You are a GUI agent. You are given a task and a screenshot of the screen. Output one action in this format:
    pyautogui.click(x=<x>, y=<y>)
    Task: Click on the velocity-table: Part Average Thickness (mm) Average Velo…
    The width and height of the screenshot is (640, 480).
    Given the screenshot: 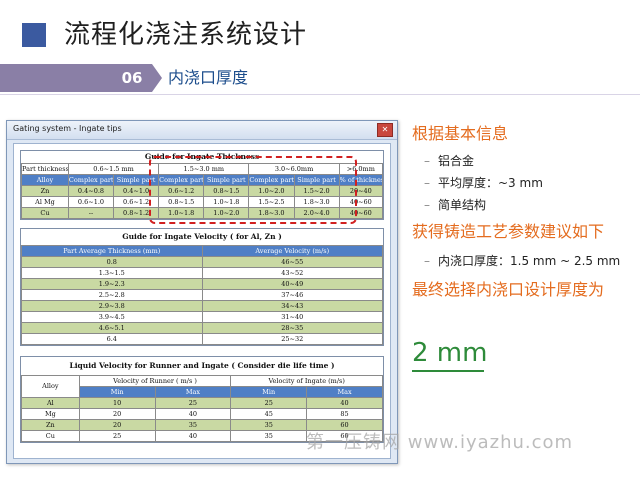 What is the action you would take?
    pyautogui.click(x=202, y=295)
    